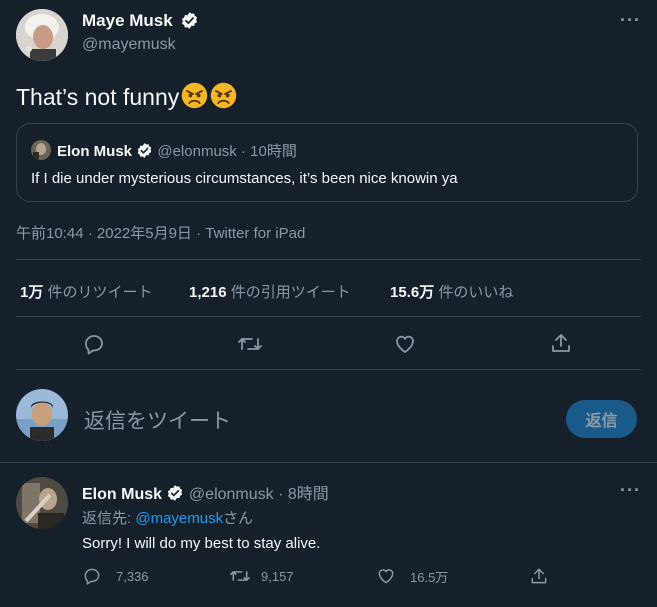 Image resolution: width=657 pixels, height=607 pixels. I want to click on retweets-stat: 1万 件のリツイート, so click(86, 291).